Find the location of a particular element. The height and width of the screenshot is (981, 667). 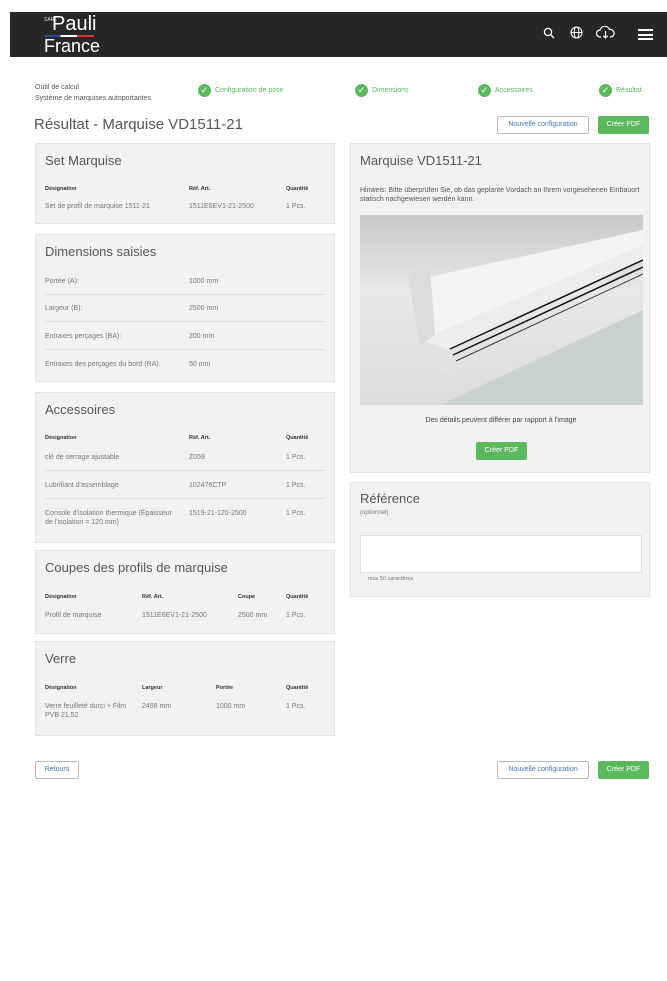

dim-label: Entraxes perçages (BA): is located at coordinates (83, 336).